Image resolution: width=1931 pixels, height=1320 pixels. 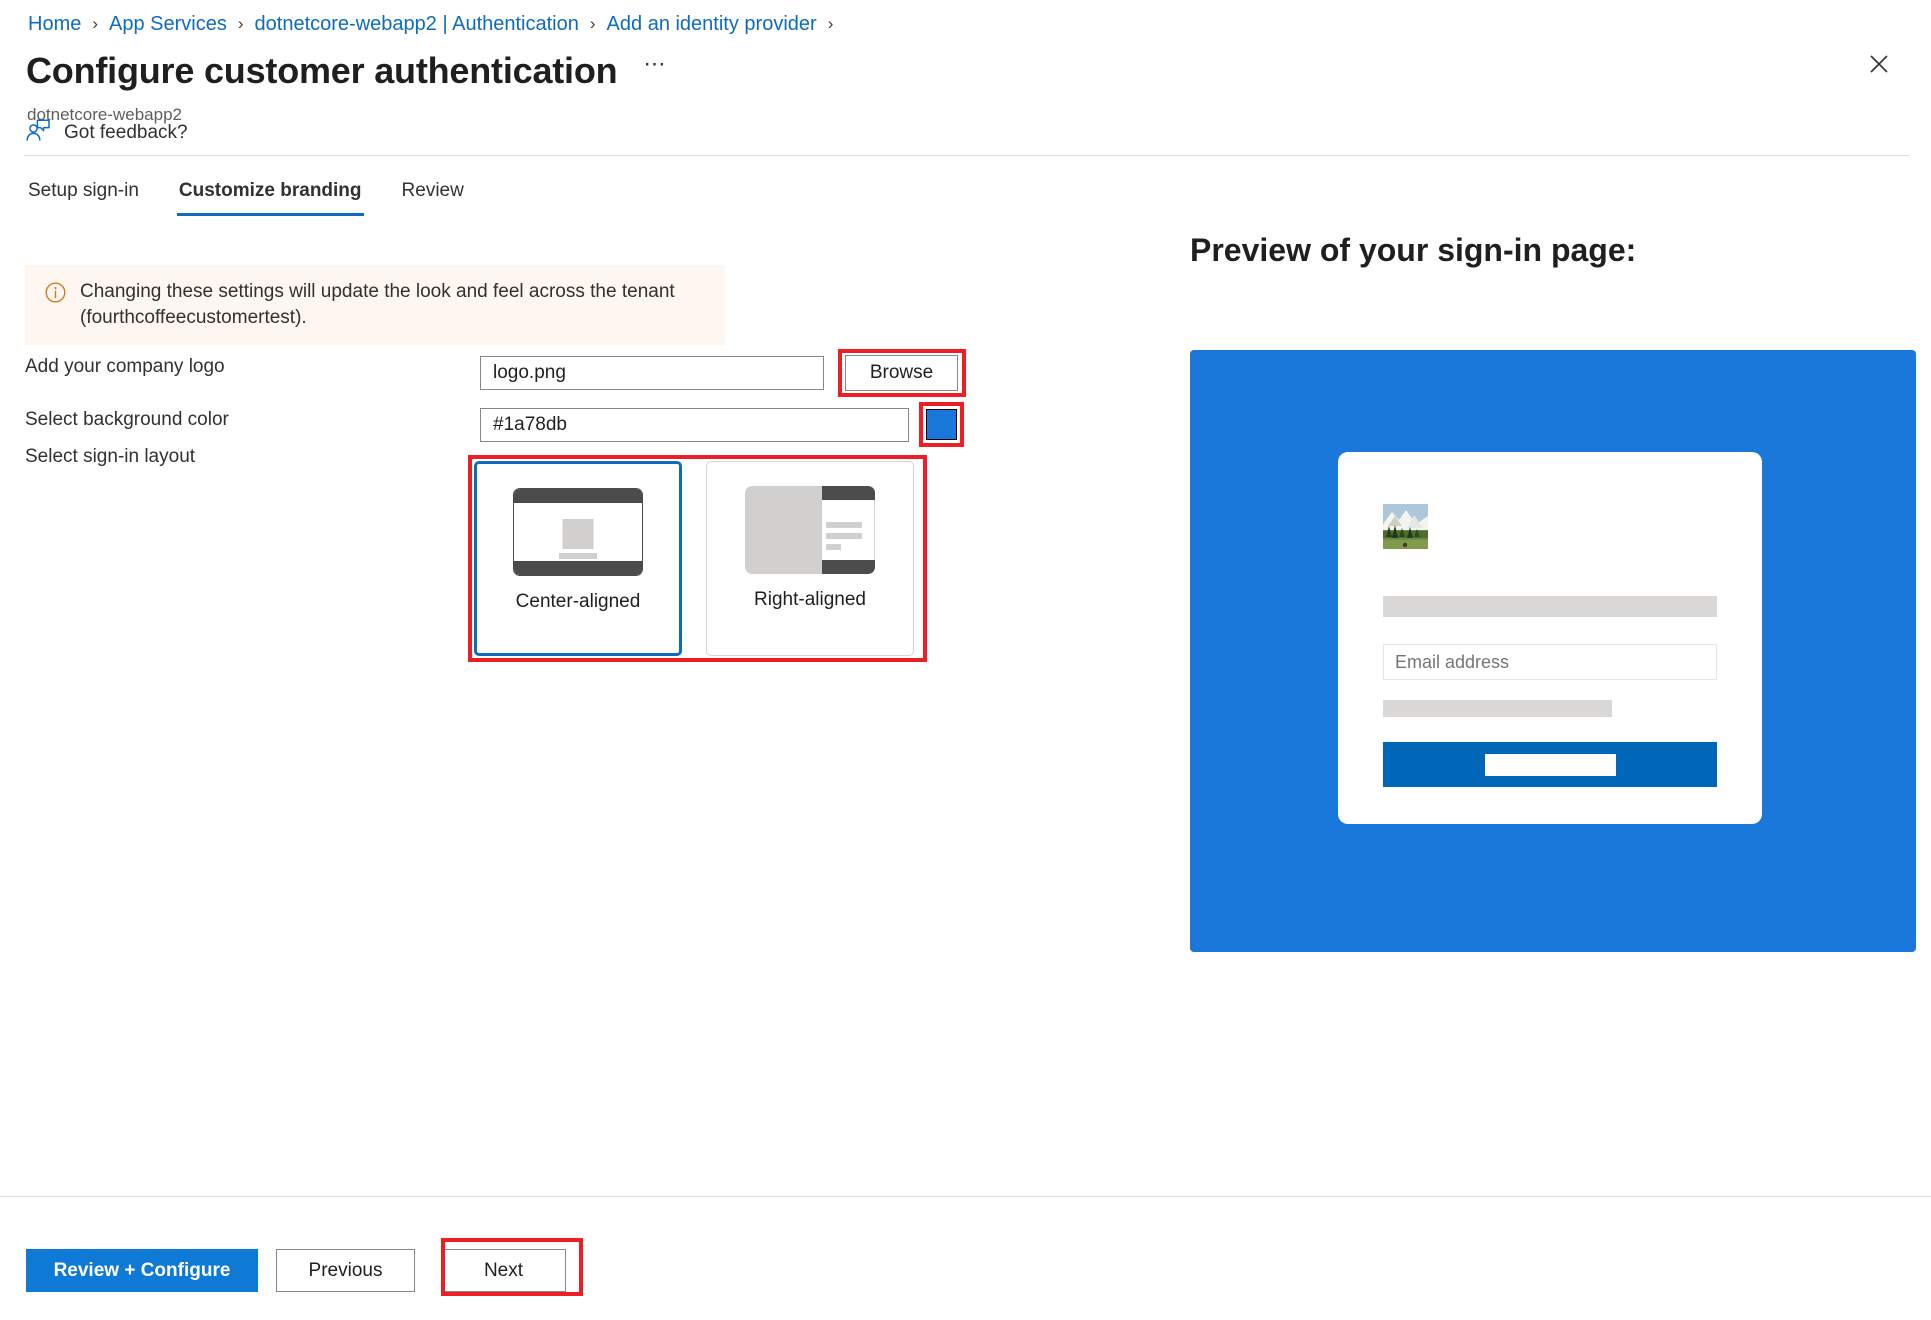 I want to click on layout-option-center-aligned: Center-aligned, so click(x=578, y=558).